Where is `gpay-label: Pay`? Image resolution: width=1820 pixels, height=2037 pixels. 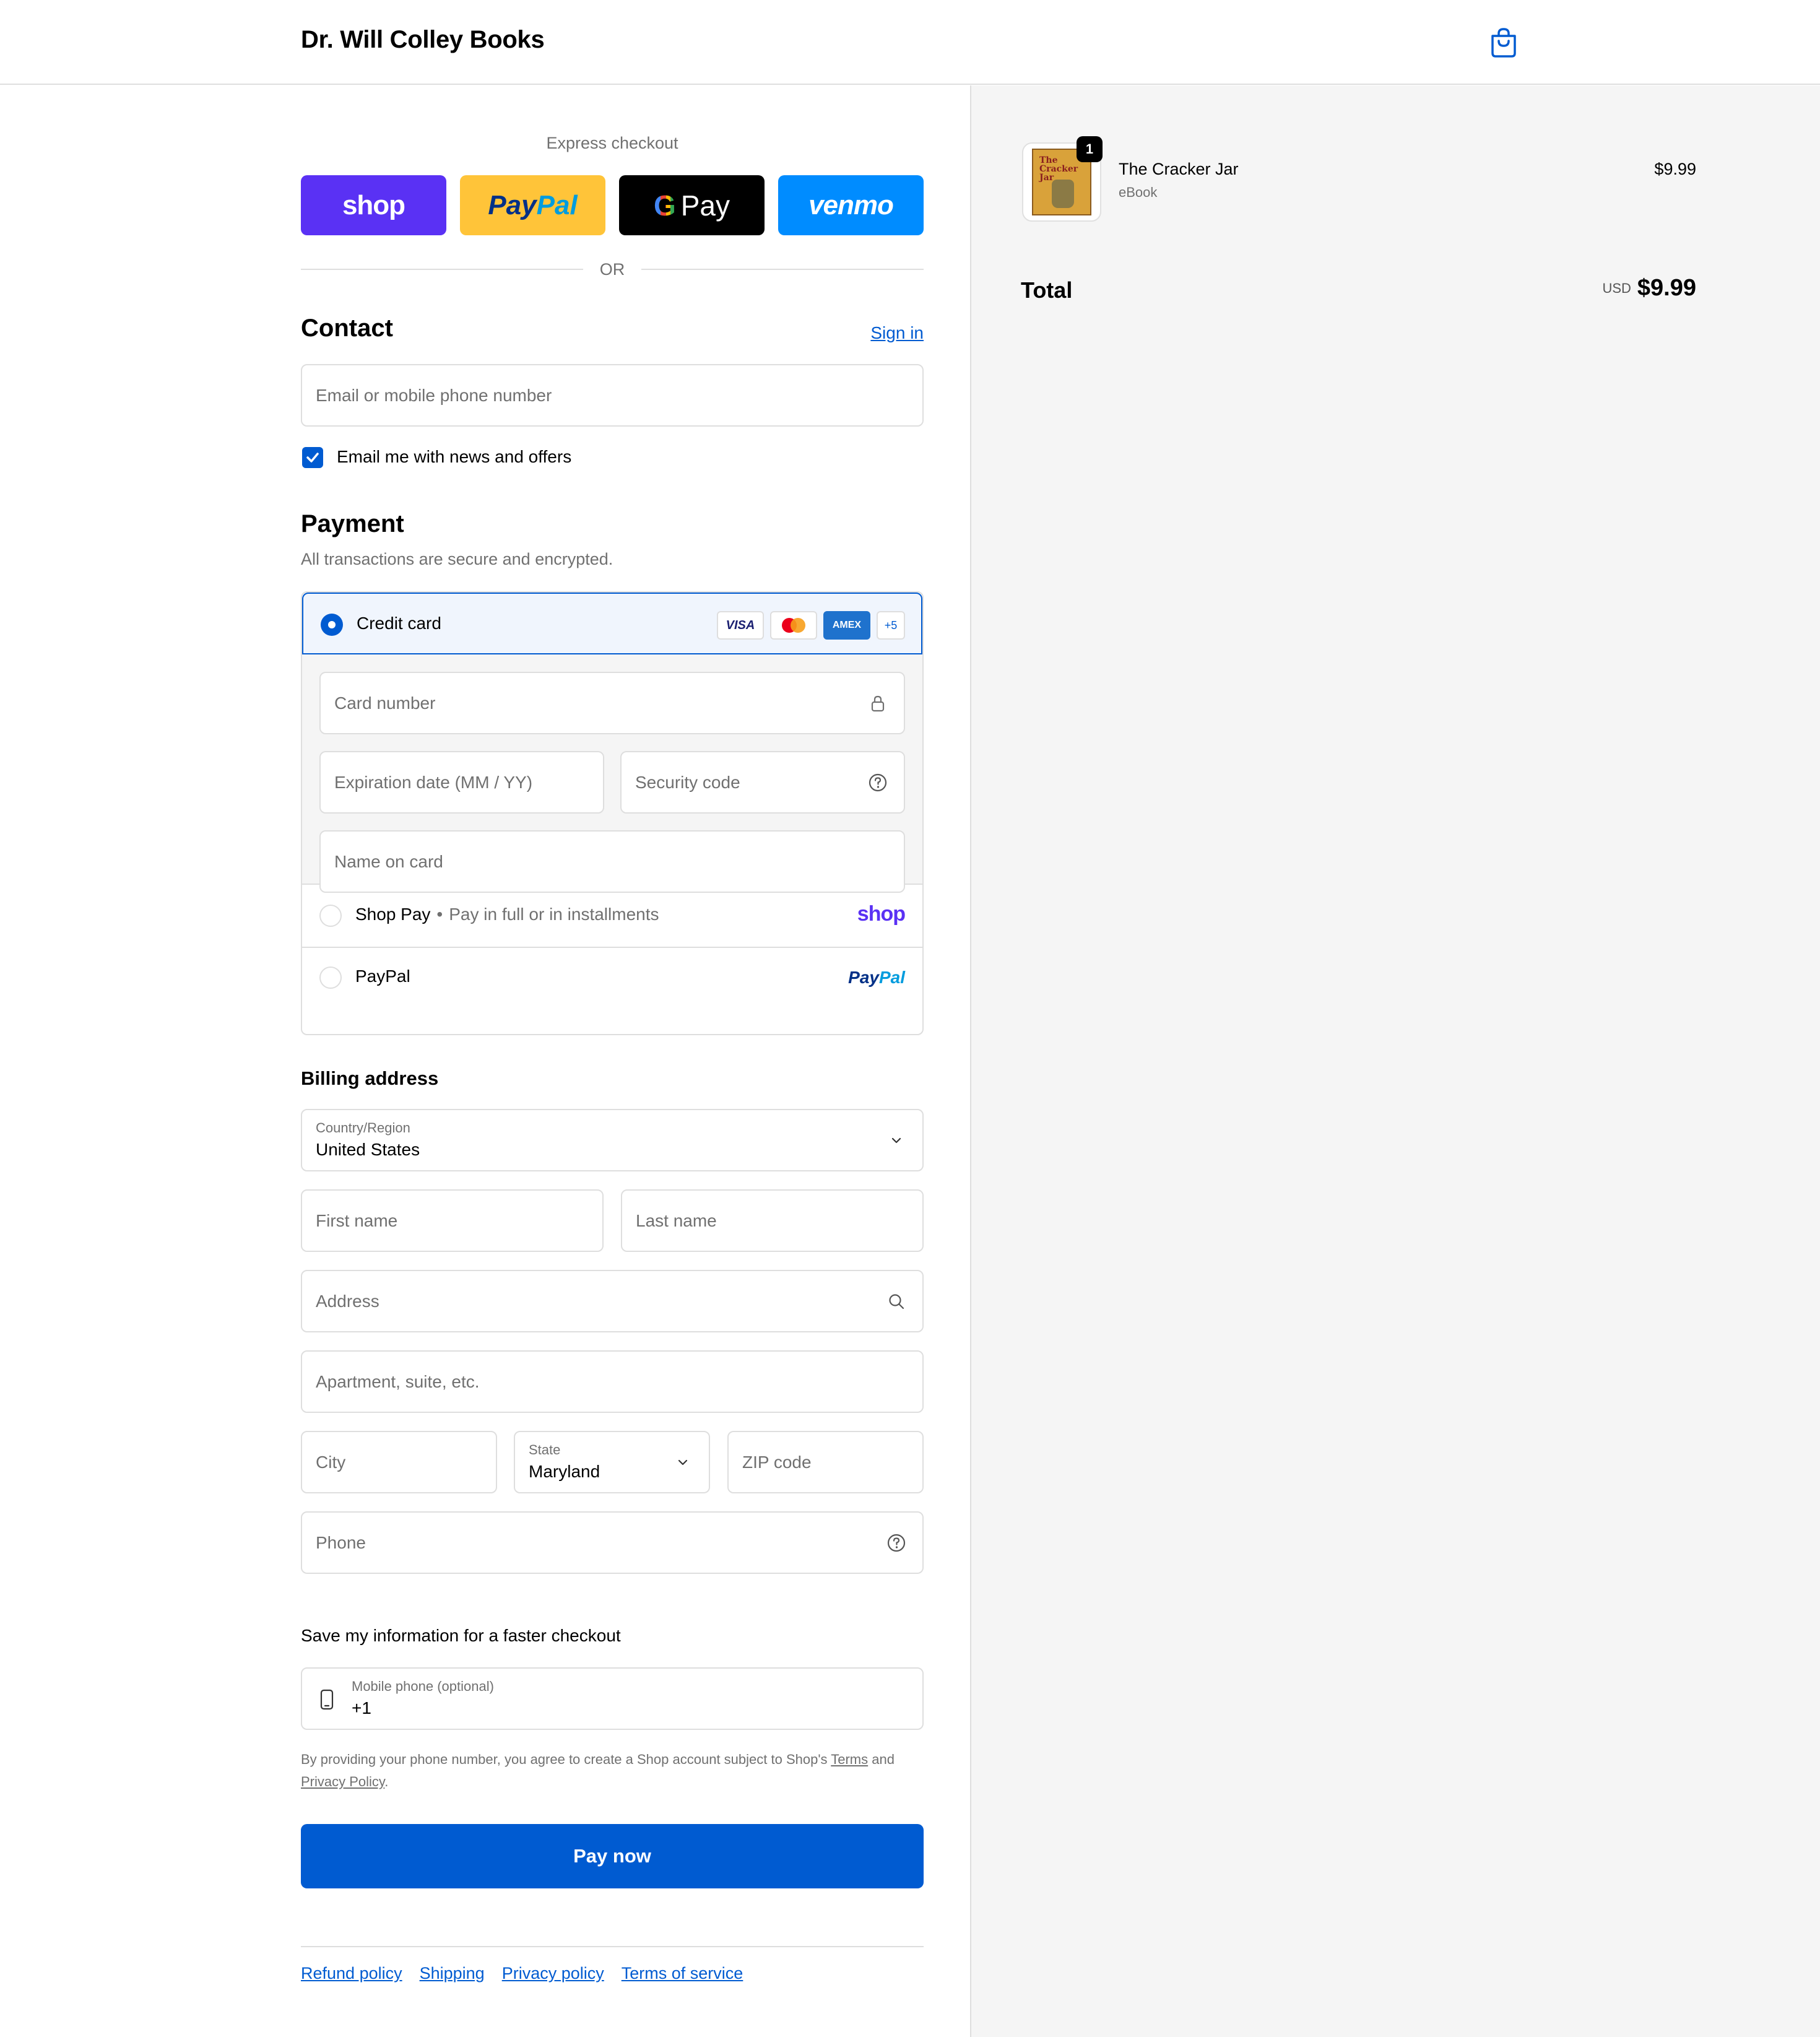 gpay-label: Pay is located at coordinates (705, 205).